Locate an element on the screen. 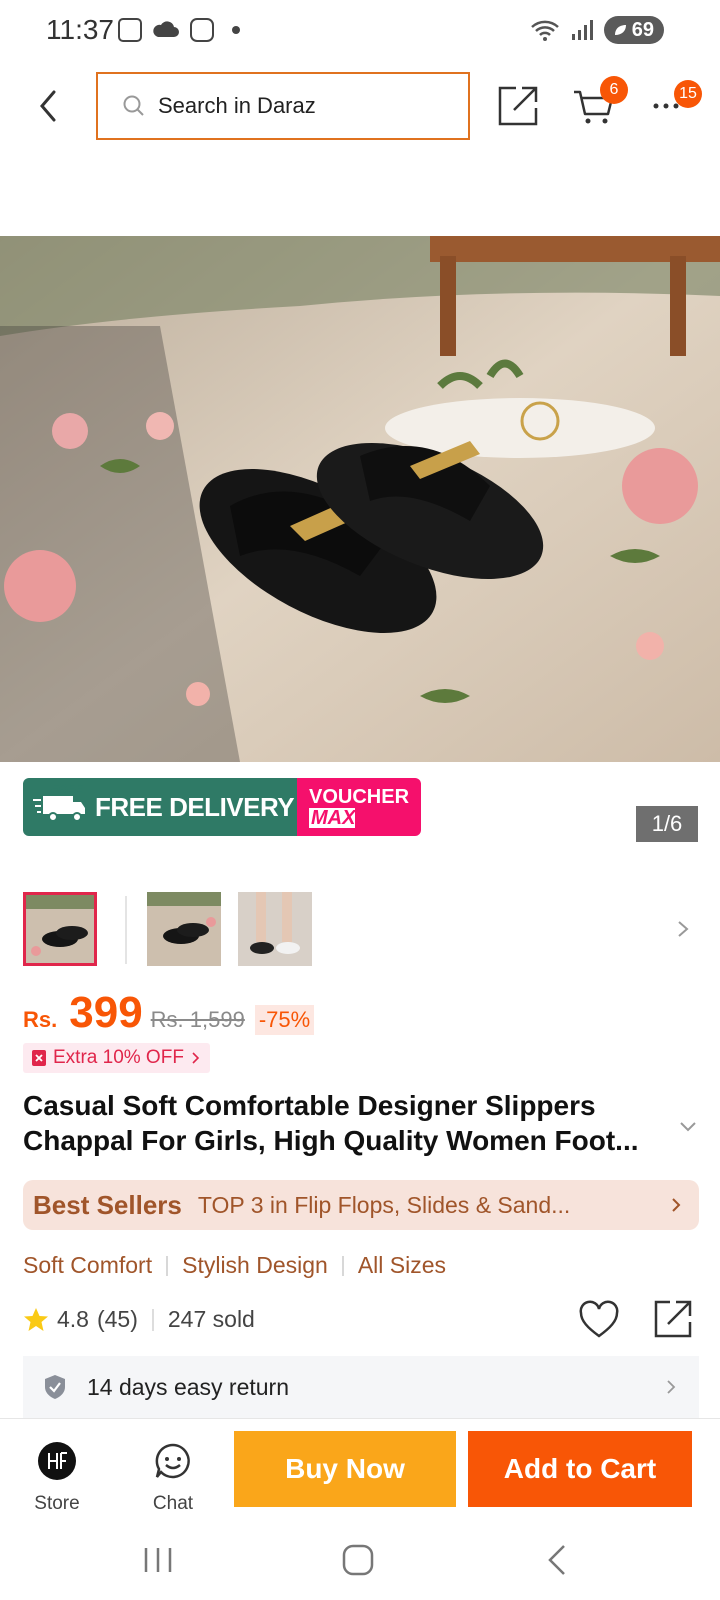  feature-all-sizes: All Sizes is located at coordinates (402, 1265).